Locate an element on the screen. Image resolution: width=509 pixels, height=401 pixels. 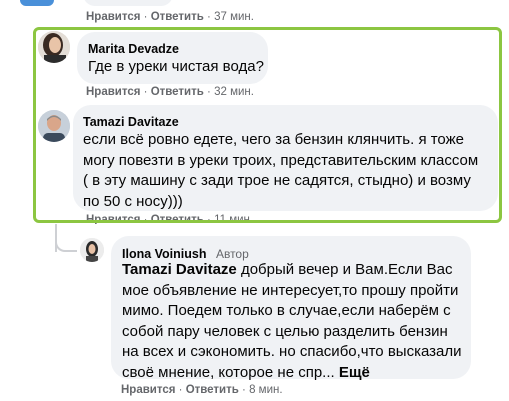
comment-time: 11 мин. is located at coordinates (233, 219).